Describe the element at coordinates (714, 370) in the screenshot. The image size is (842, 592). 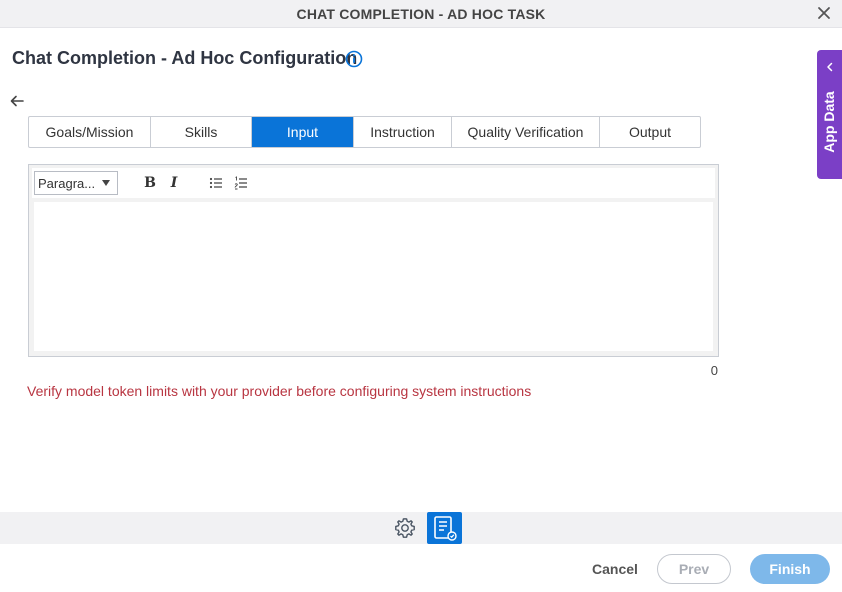
I see `character-count: 0` at that location.